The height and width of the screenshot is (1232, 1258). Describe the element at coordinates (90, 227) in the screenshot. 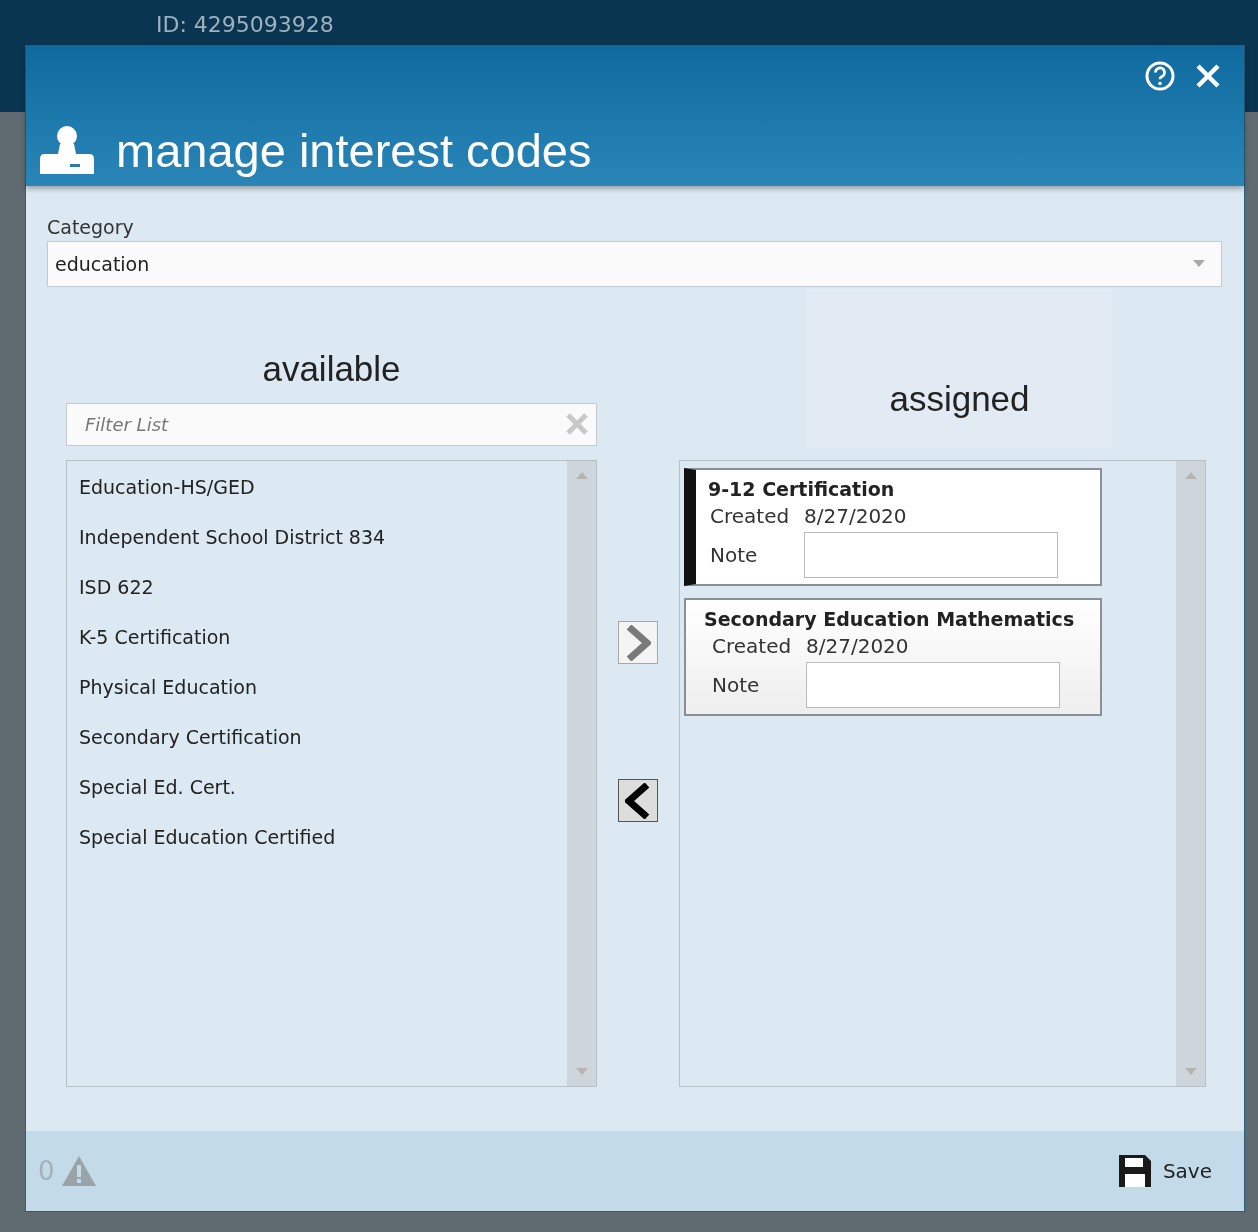

I see `category-label: Category` at that location.